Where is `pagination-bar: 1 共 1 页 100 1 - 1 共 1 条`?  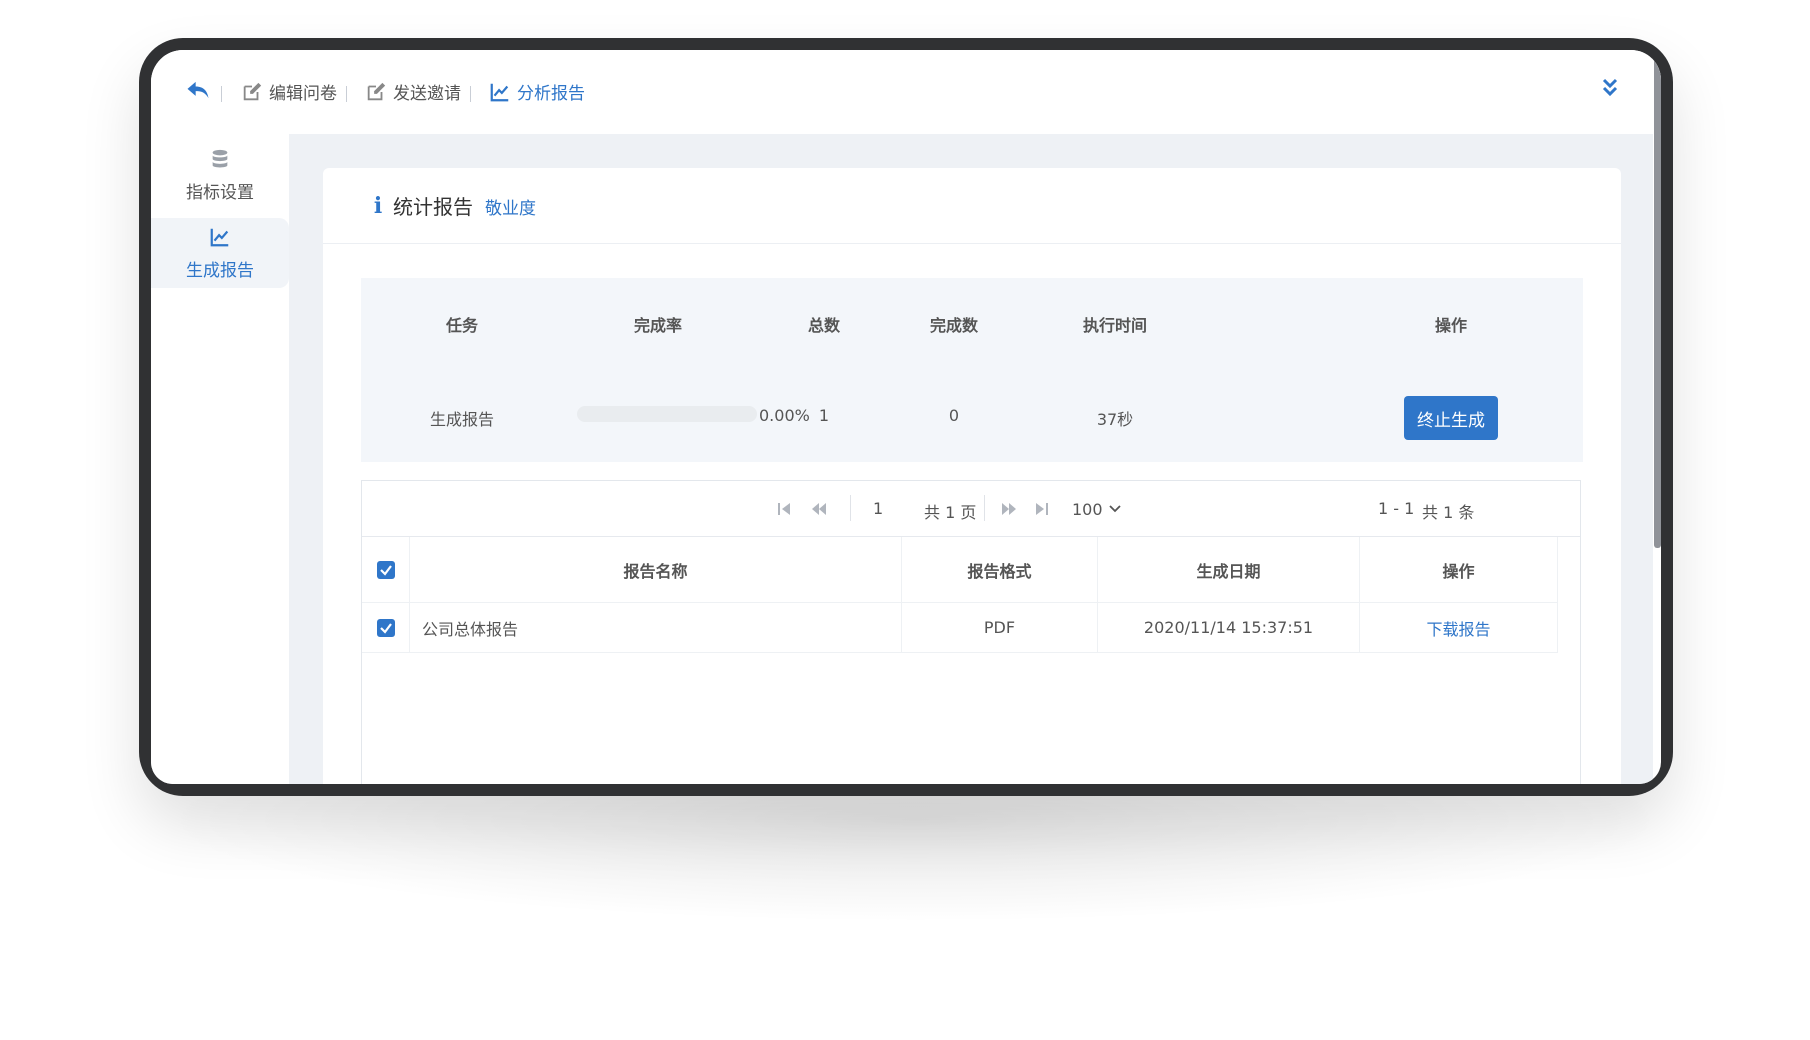 pagination-bar: 1 共 1 页 100 1 - 1 共 1 条 is located at coordinates (971, 509).